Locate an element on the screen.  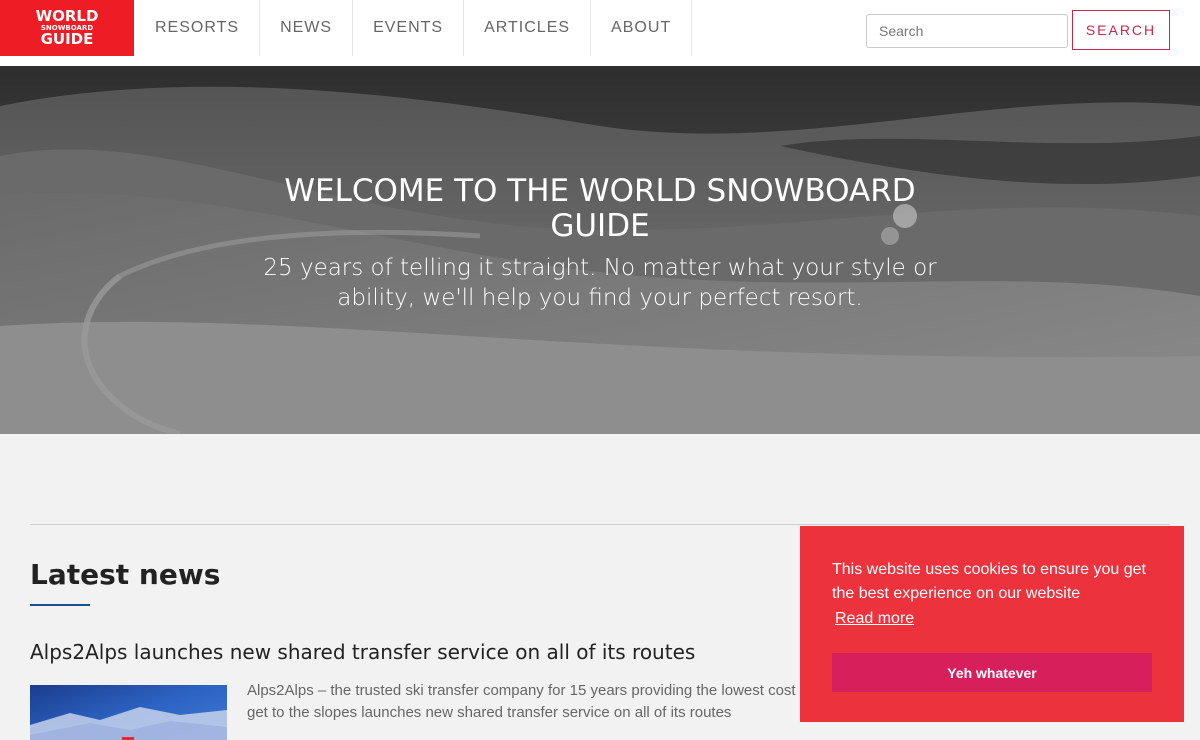
cookie-read-more-link: Read more is located at coordinates (874, 619).